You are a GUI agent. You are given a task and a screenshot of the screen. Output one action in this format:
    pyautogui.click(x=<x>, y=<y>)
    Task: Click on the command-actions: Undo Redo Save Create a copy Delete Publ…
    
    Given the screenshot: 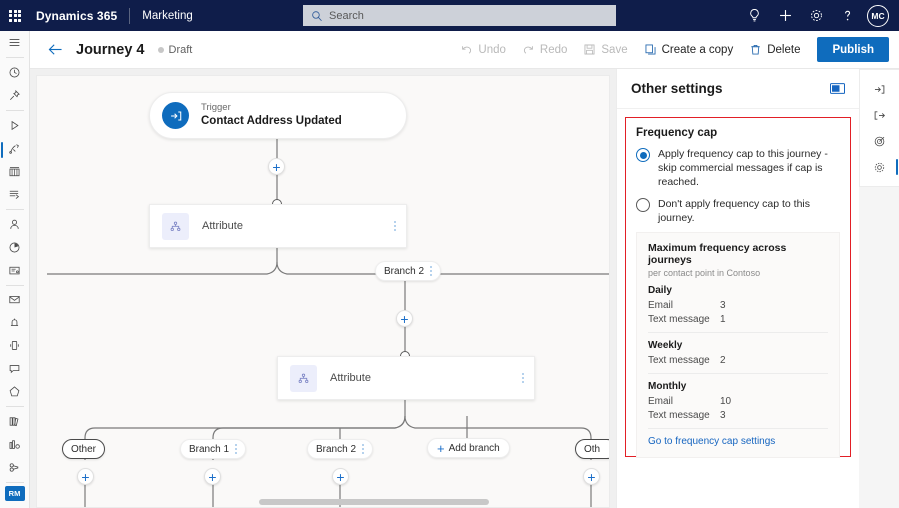 What is the action you would take?
    pyautogui.click(x=676, y=50)
    